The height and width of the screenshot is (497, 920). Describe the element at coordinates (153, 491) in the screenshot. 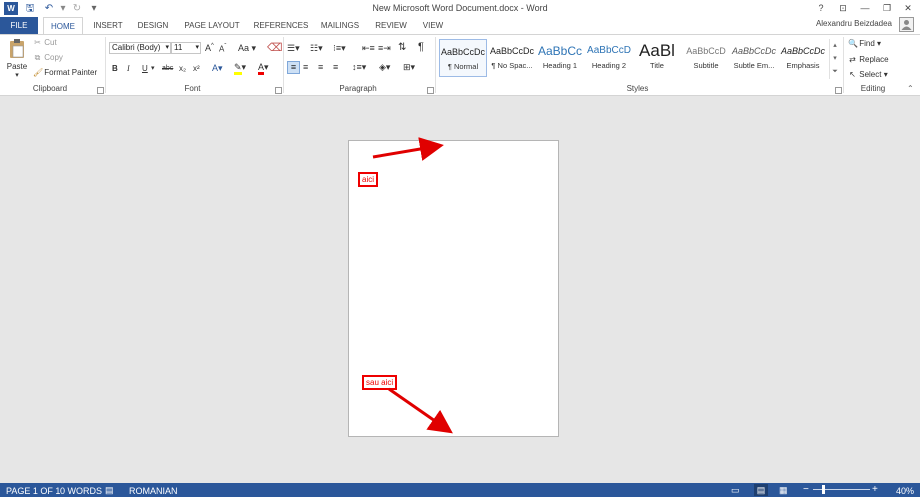

I see `language-indicator: ROMANIAN` at that location.